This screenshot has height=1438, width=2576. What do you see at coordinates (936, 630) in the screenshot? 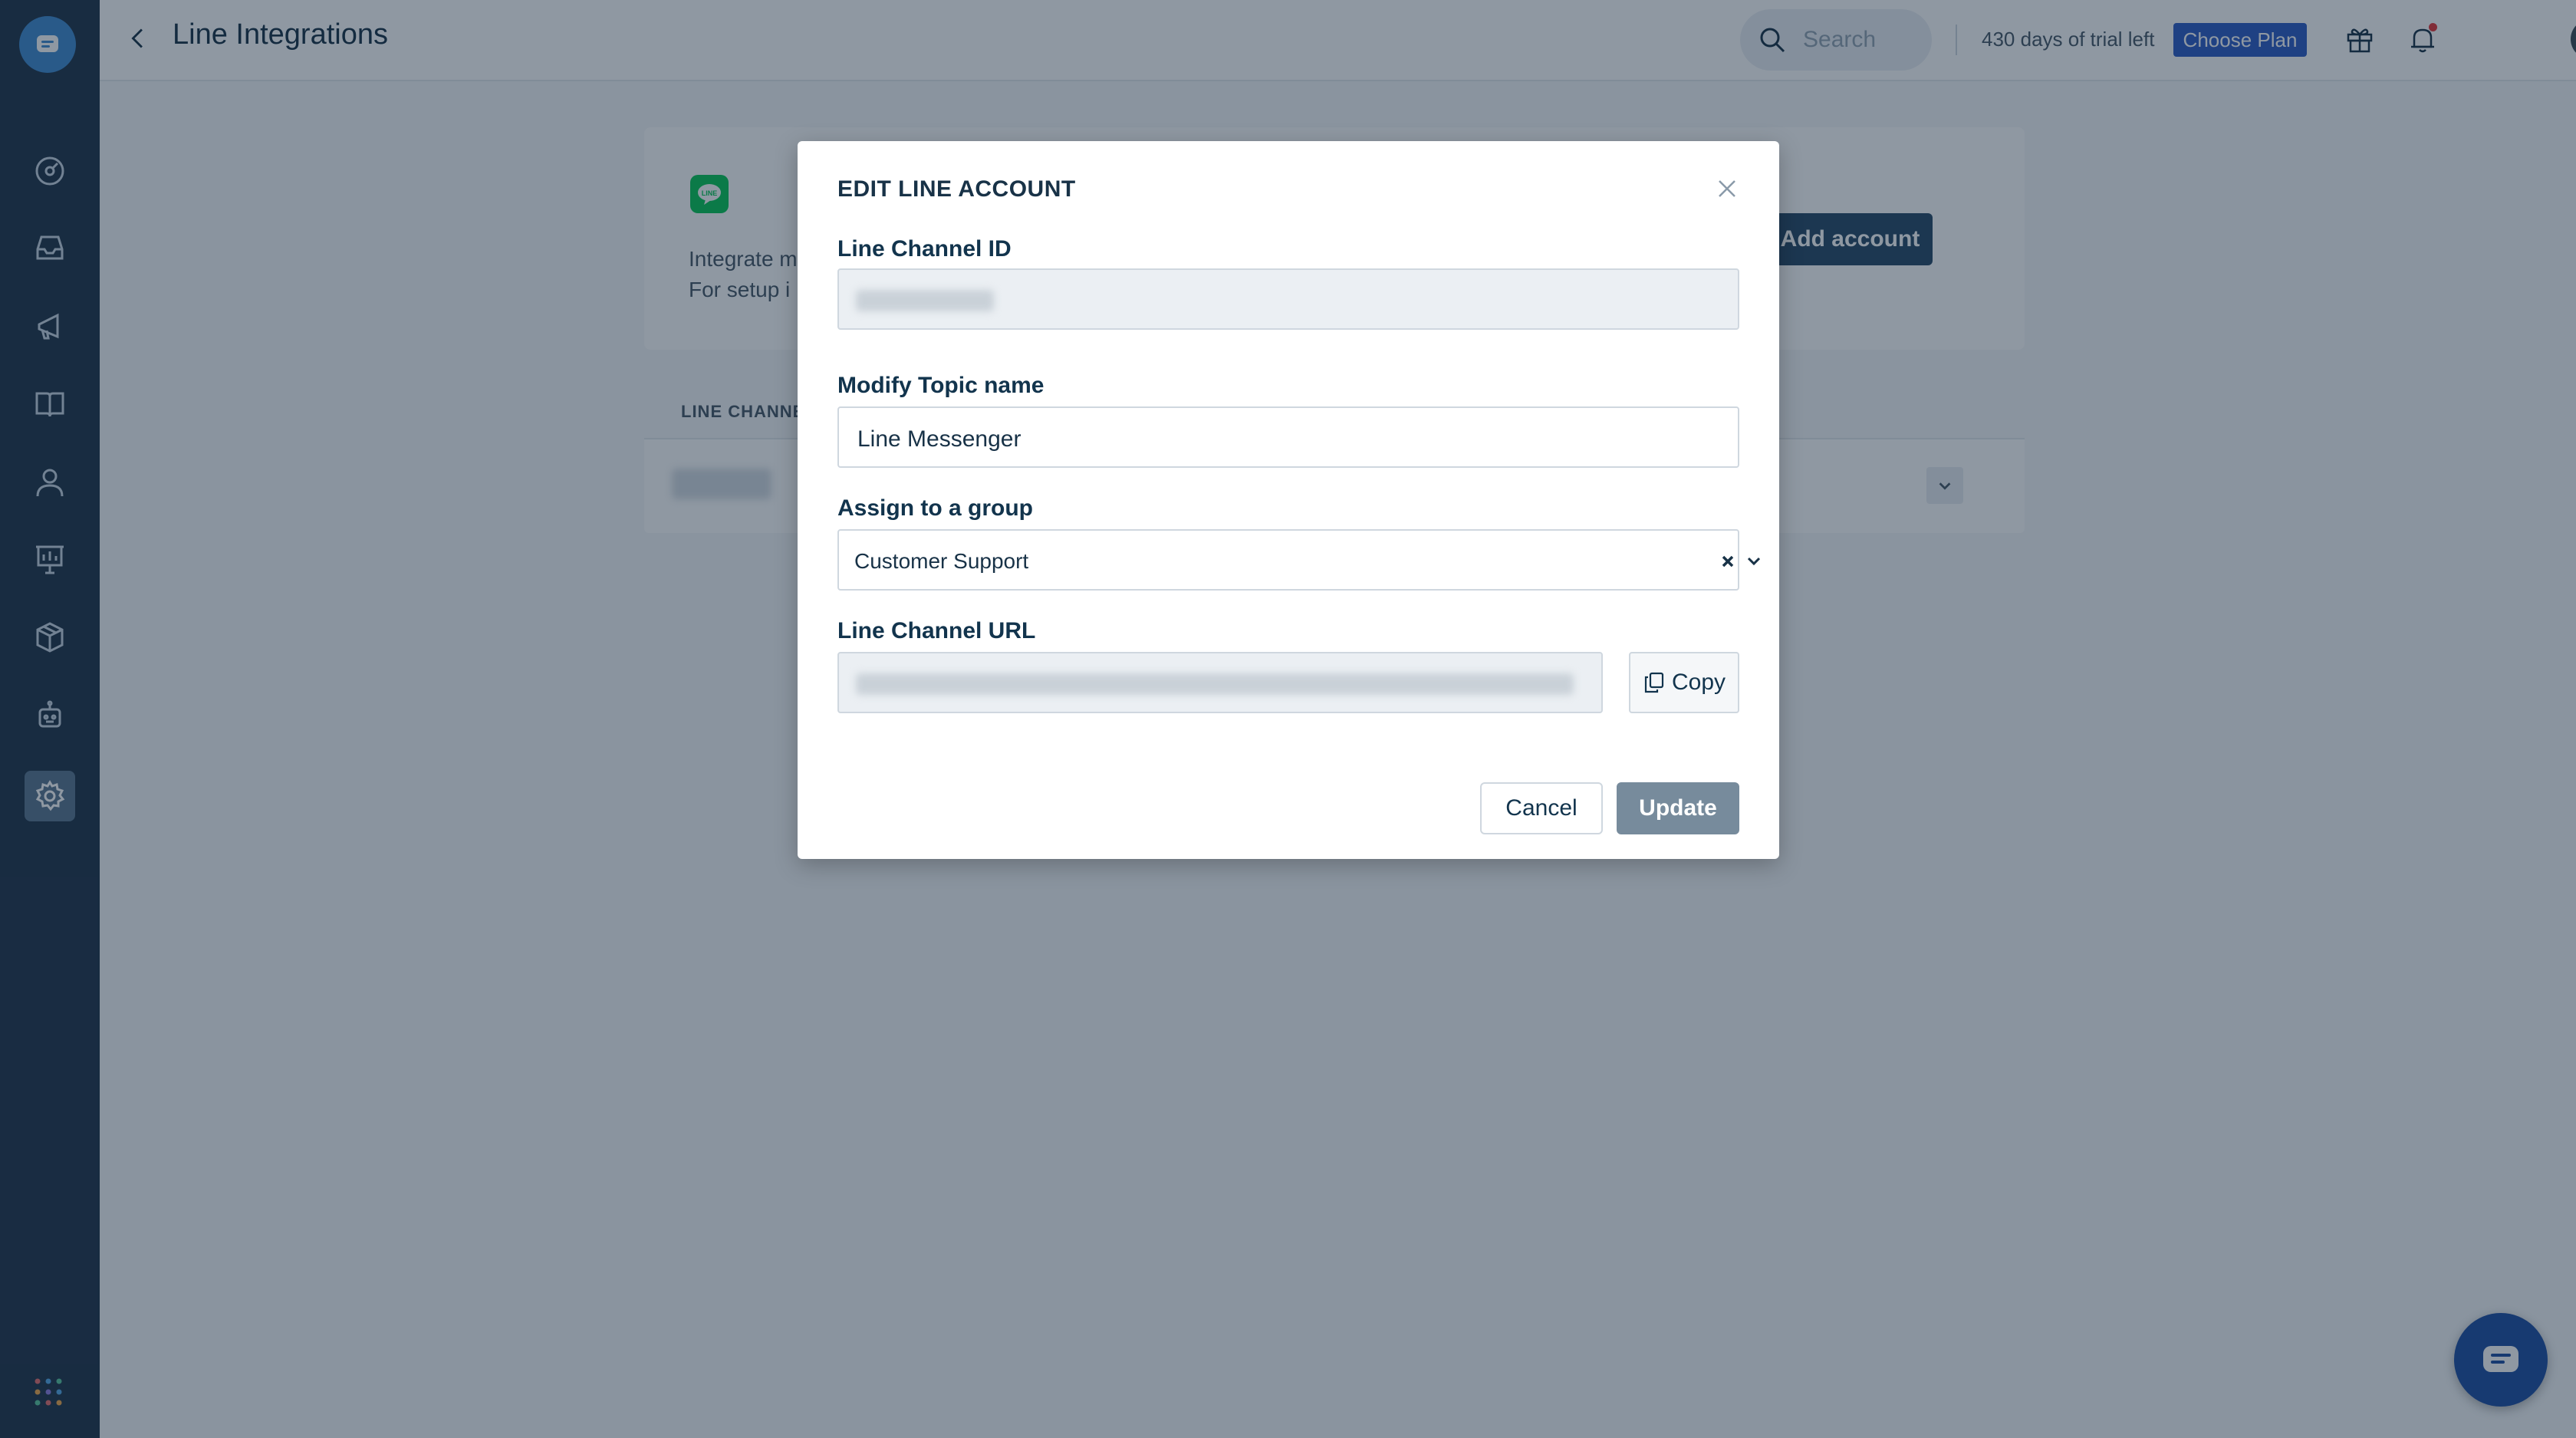
I see `channel-url-label: Line Channel URL` at bounding box center [936, 630].